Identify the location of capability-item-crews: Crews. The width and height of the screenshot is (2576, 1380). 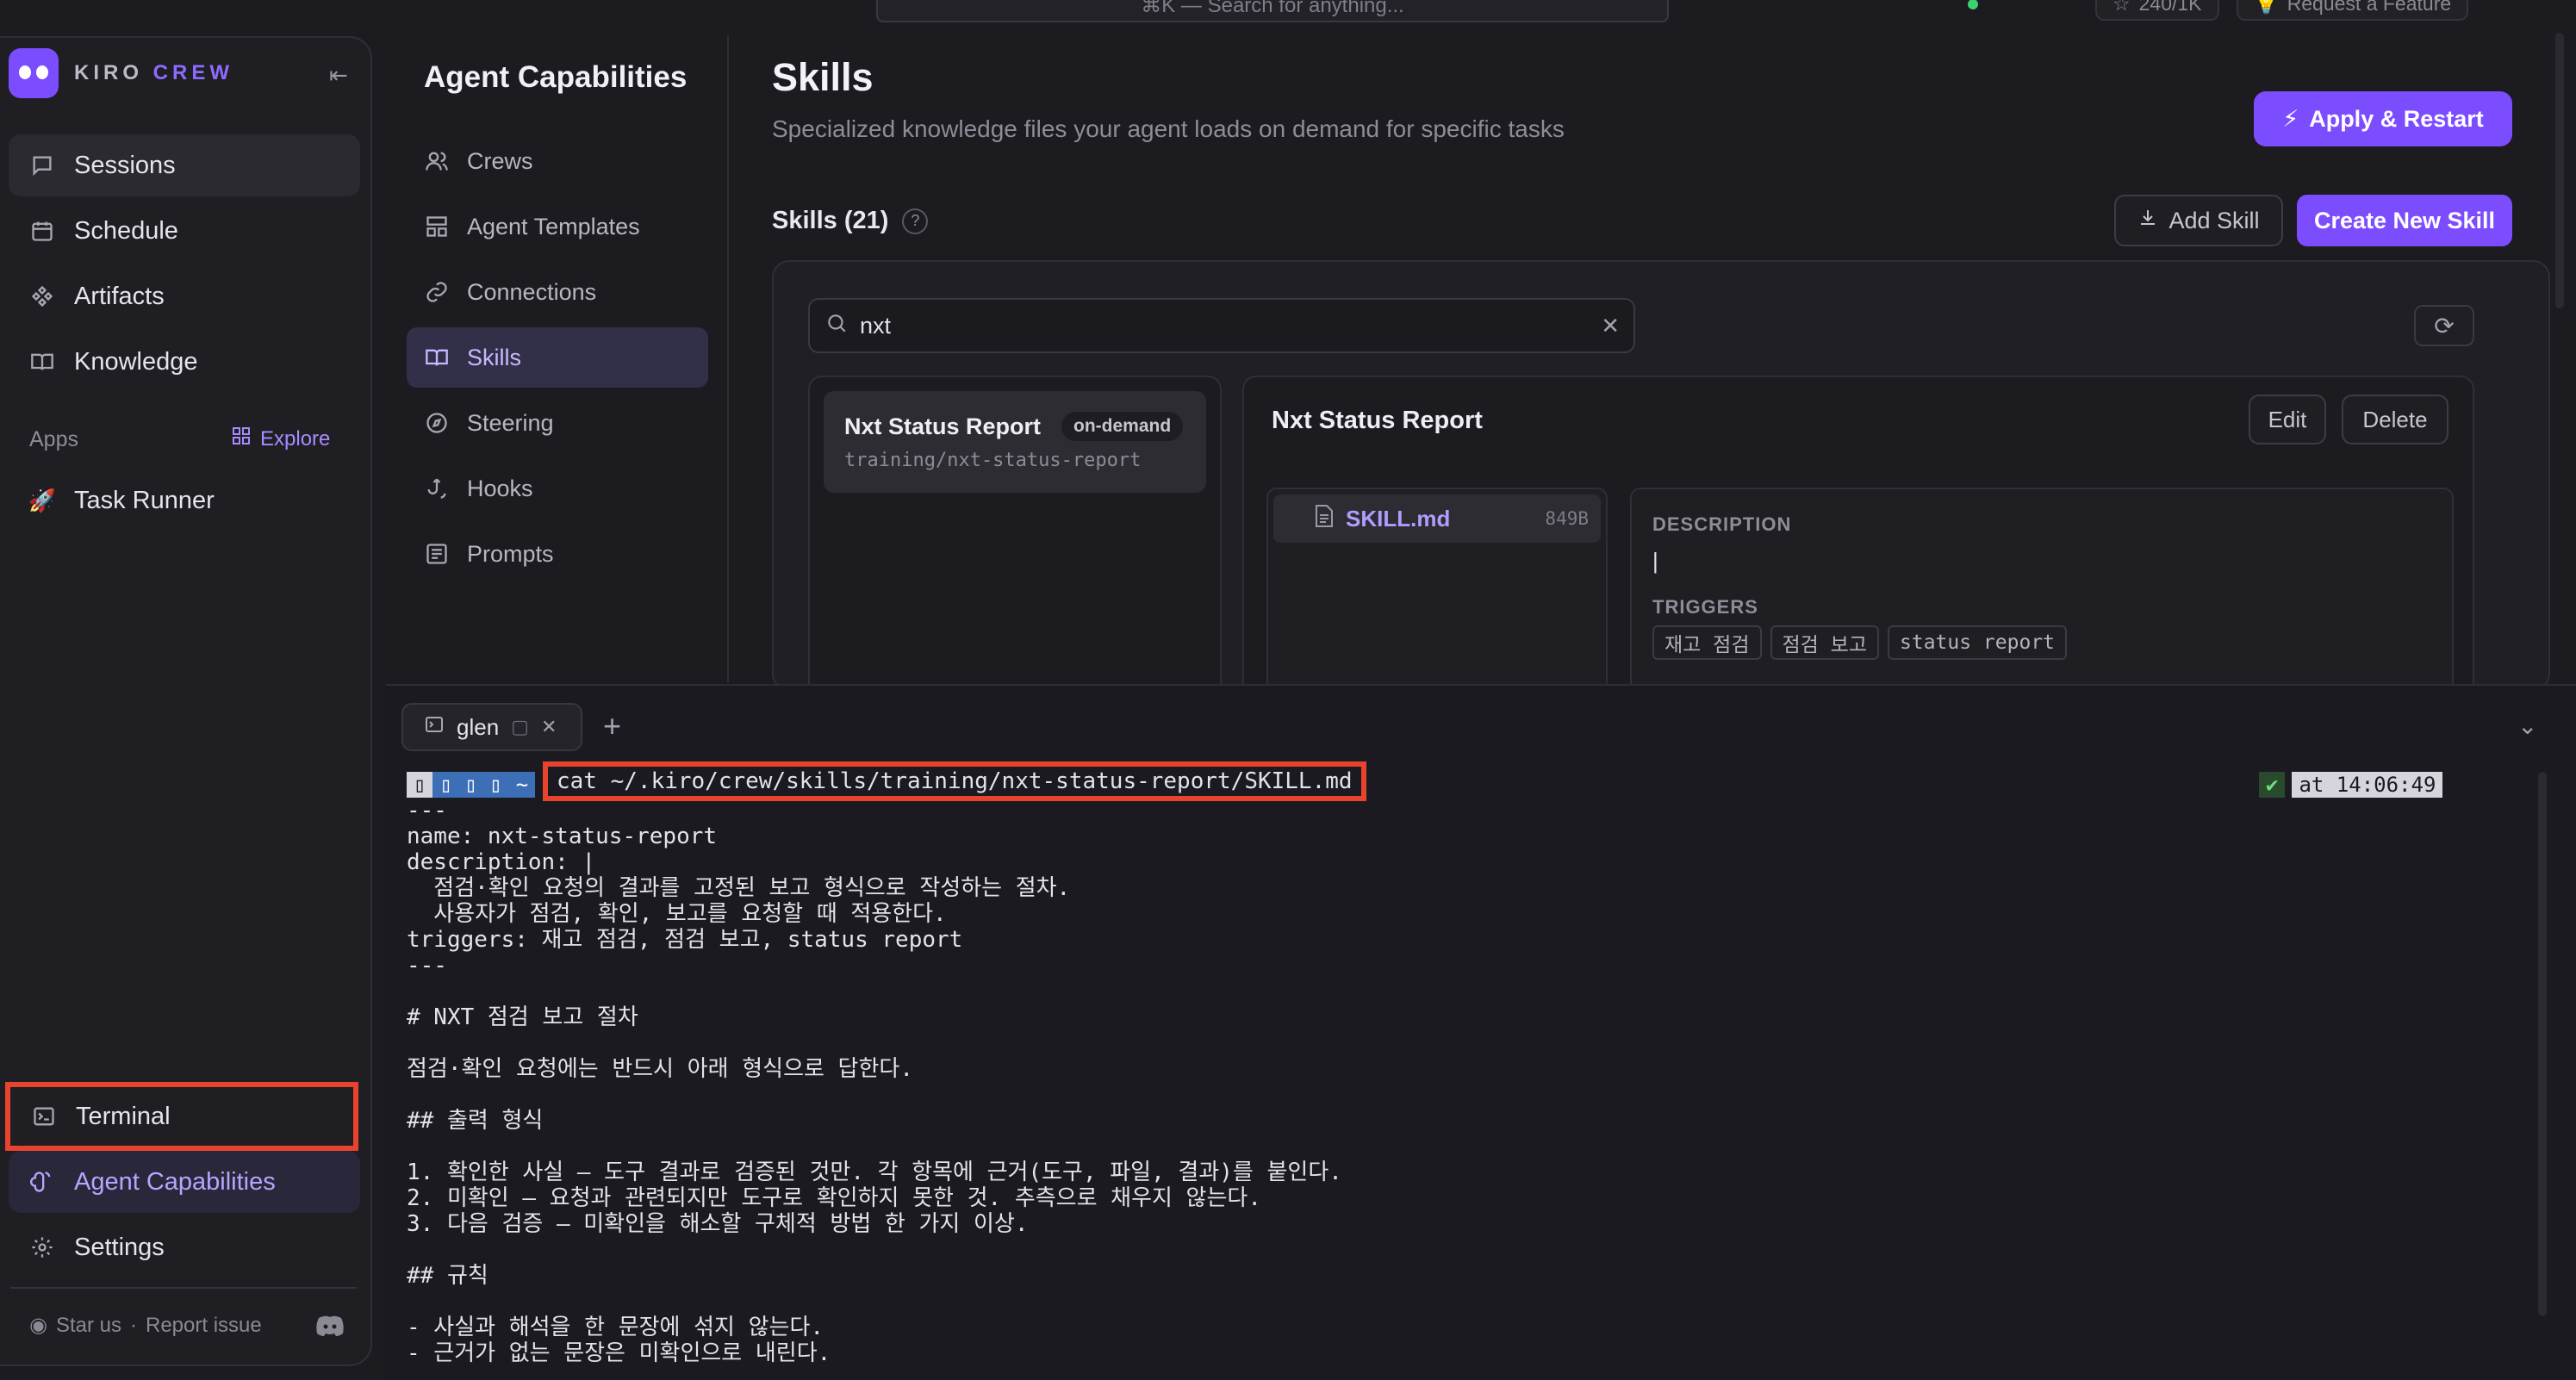
(558, 161).